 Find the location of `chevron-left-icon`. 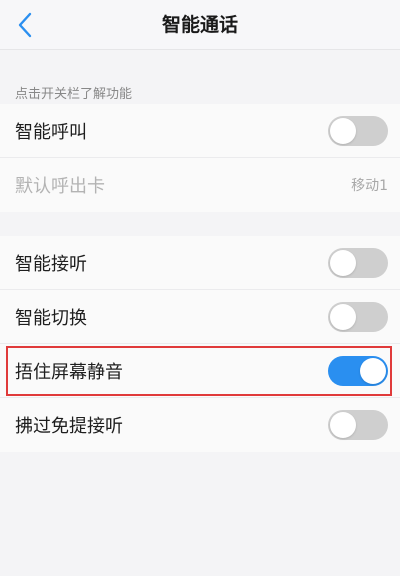

chevron-left-icon is located at coordinates (25, 25).